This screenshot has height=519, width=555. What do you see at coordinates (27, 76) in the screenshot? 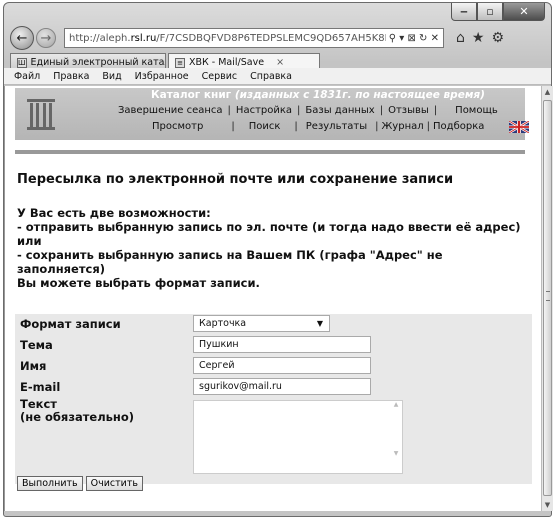
I see `menu-file: Файл` at bounding box center [27, 76].